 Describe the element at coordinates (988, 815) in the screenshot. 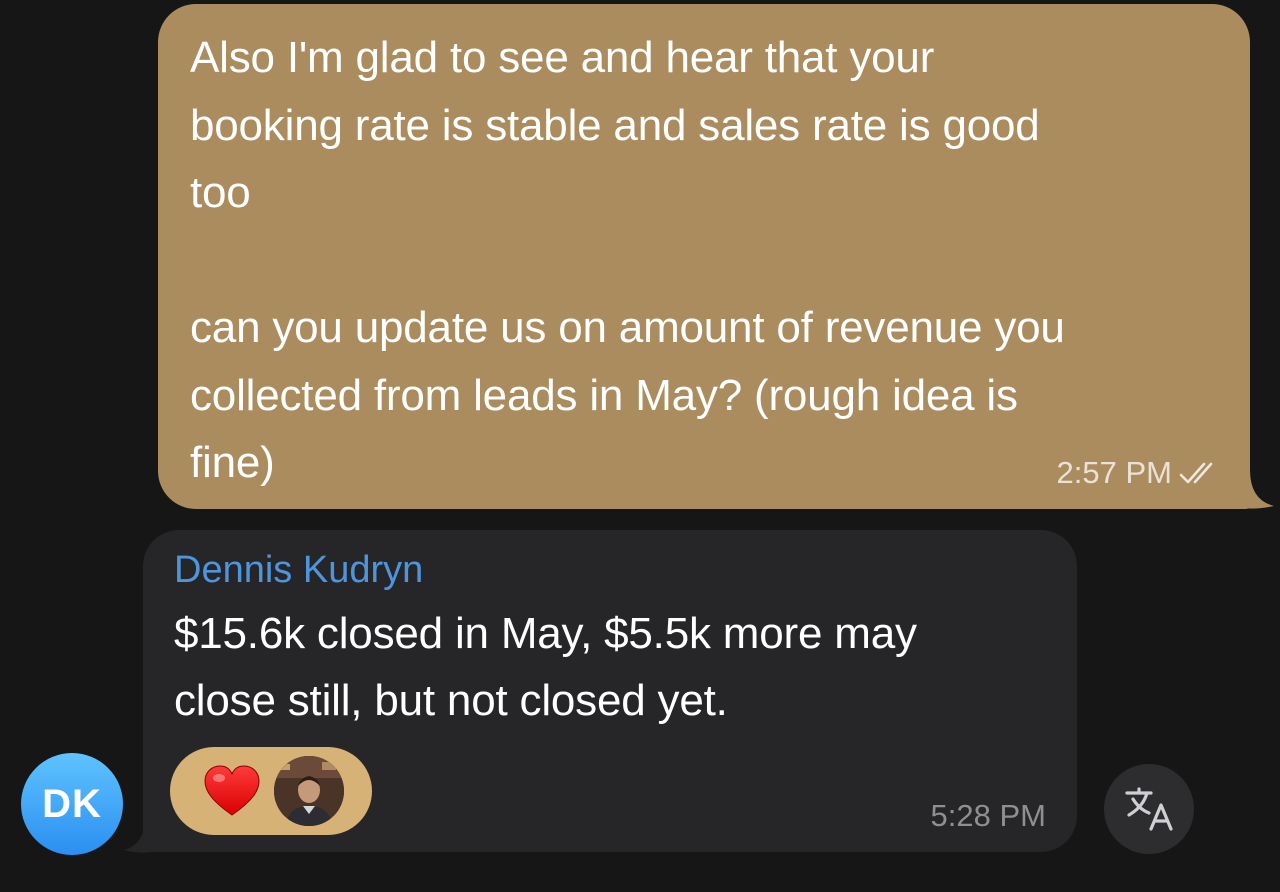

I see `incoming-message-time: 5:28 PM` at that location.